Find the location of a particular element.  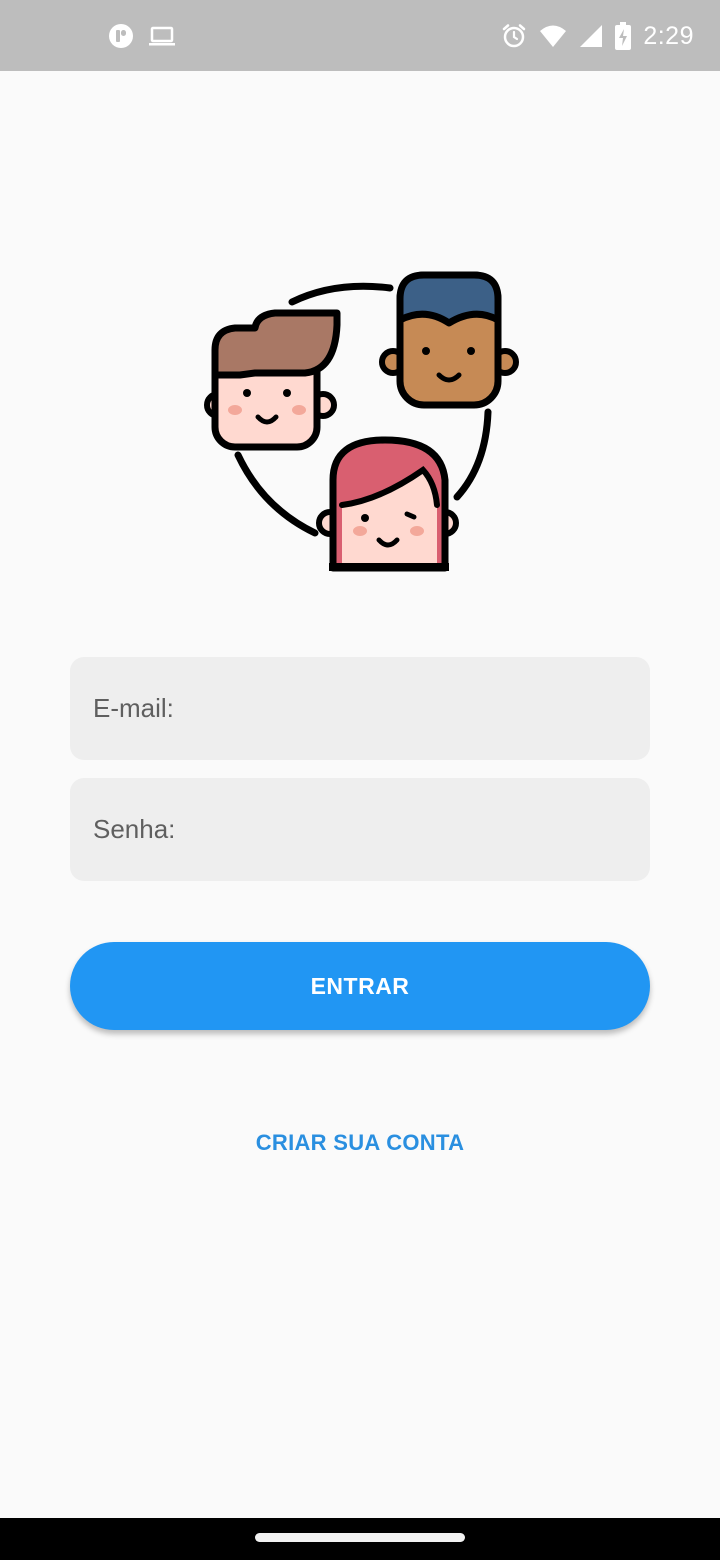

status-time: 2:29 is located at coordinates (668, 35).